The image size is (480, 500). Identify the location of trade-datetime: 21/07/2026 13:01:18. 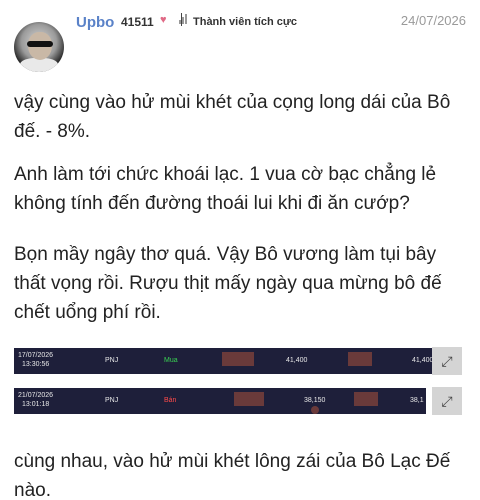
(35, 400).